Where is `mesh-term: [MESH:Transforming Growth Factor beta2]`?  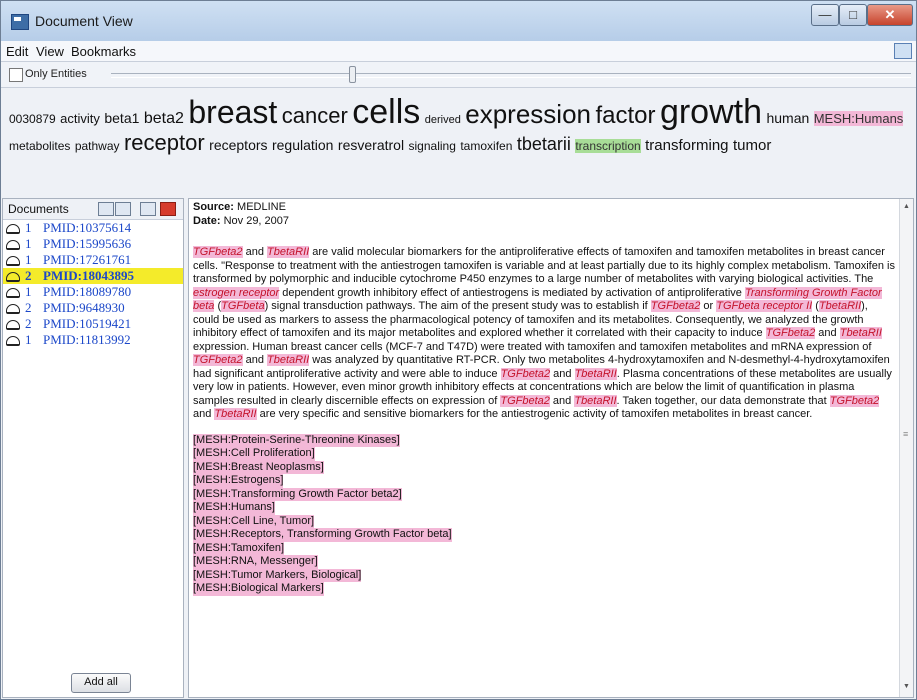
mesh-term: [MESH:Transforming Growth Factor beta2] is located at coordinates (297, 494).